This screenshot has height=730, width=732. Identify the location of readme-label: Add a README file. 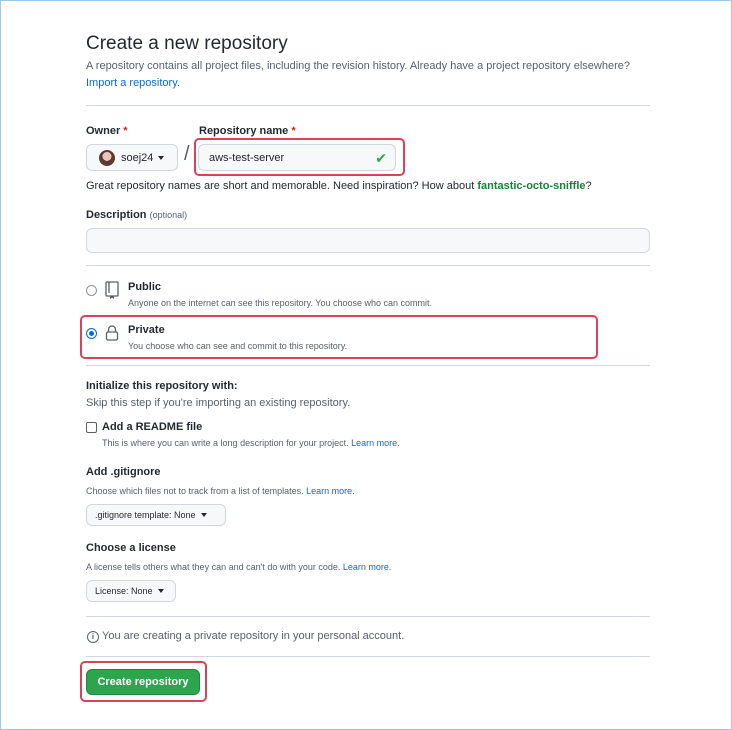
(152, 427).